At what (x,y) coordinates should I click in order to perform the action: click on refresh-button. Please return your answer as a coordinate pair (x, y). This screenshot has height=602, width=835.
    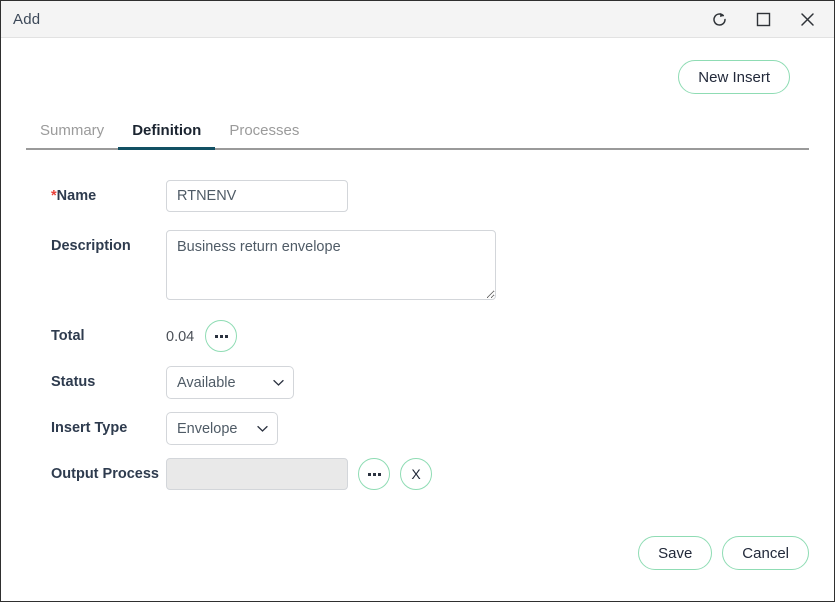
    Looking at the image, I should click on (719, 19).